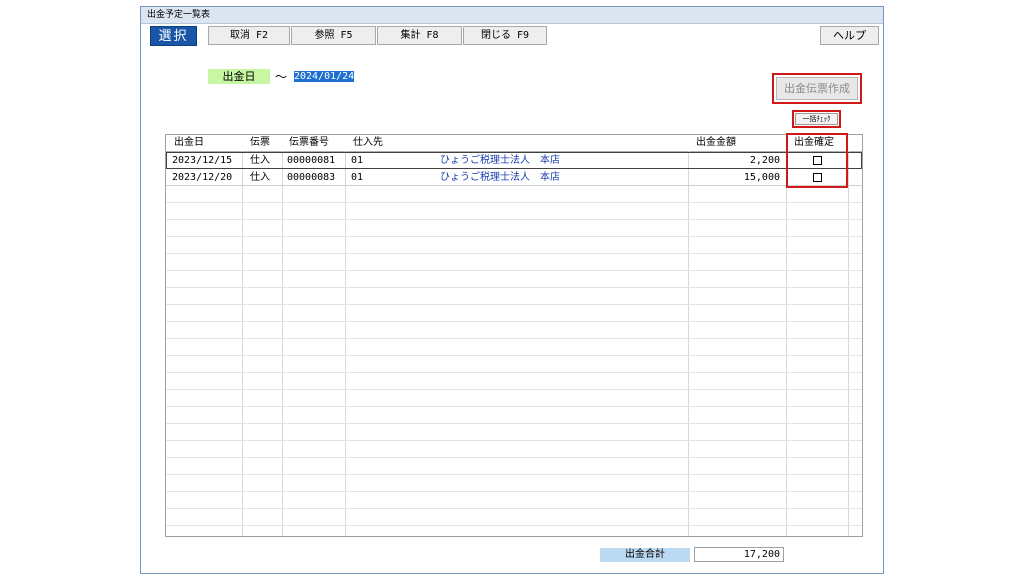 The width and height of the screenshot is (1024, 576). Describe the element at coordinates (311, 160) in the screenshot. I see `row-voucher-no: 00000081` at that location.